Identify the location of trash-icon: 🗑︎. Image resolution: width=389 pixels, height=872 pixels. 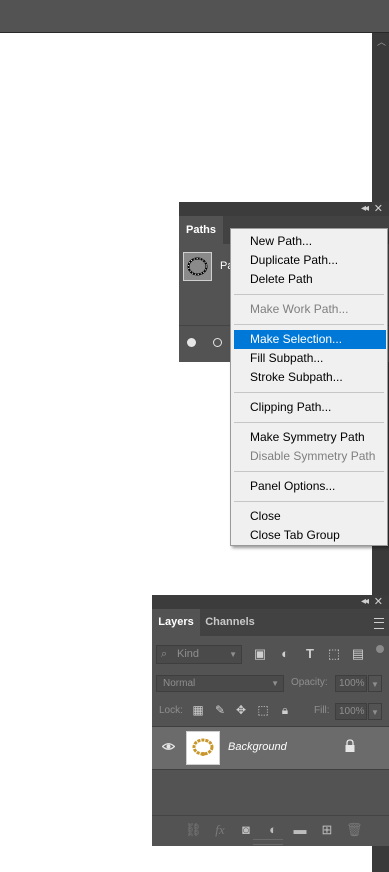
(354, 830).